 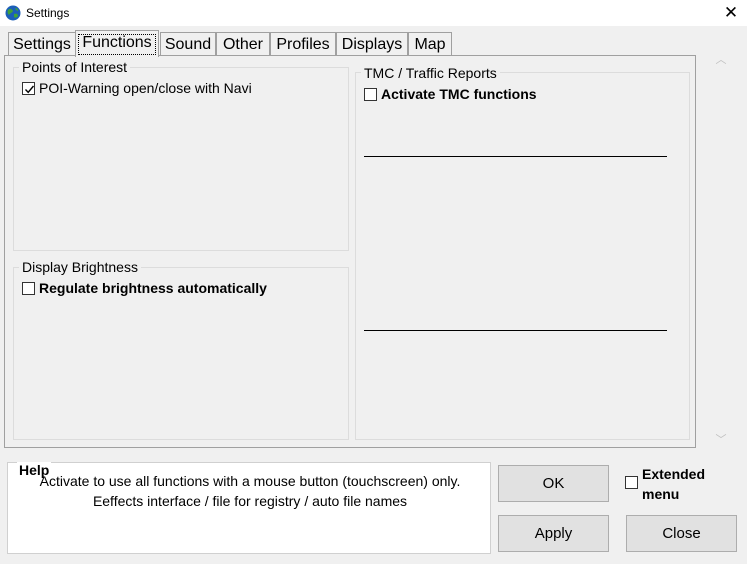 I want to click on window-close-button: ✕, so click(x=731, y=13).